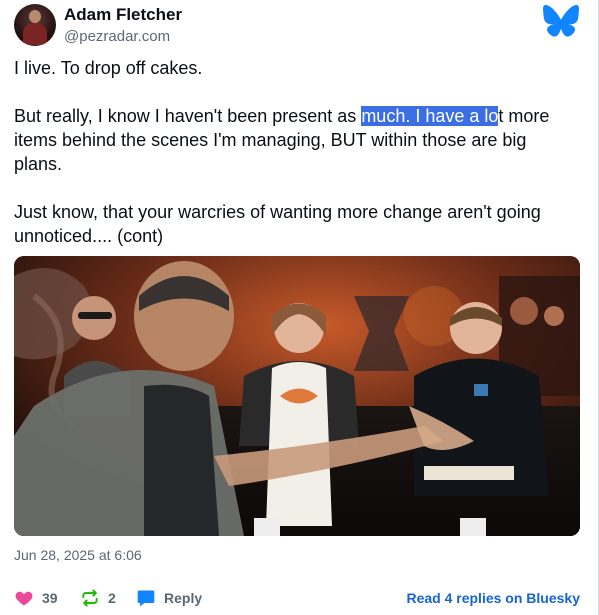  Describe the element at coordinates (430, 116) in the screenshot. I see `selected-text: much. I have a lo` at that location.